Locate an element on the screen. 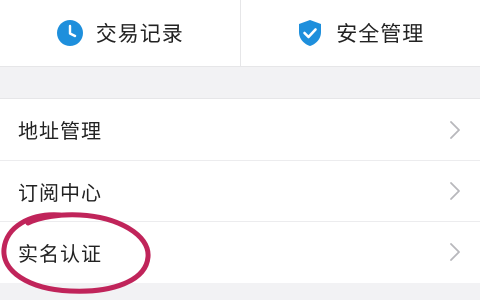  bottom-spacer is located at coordinates (240, 291).